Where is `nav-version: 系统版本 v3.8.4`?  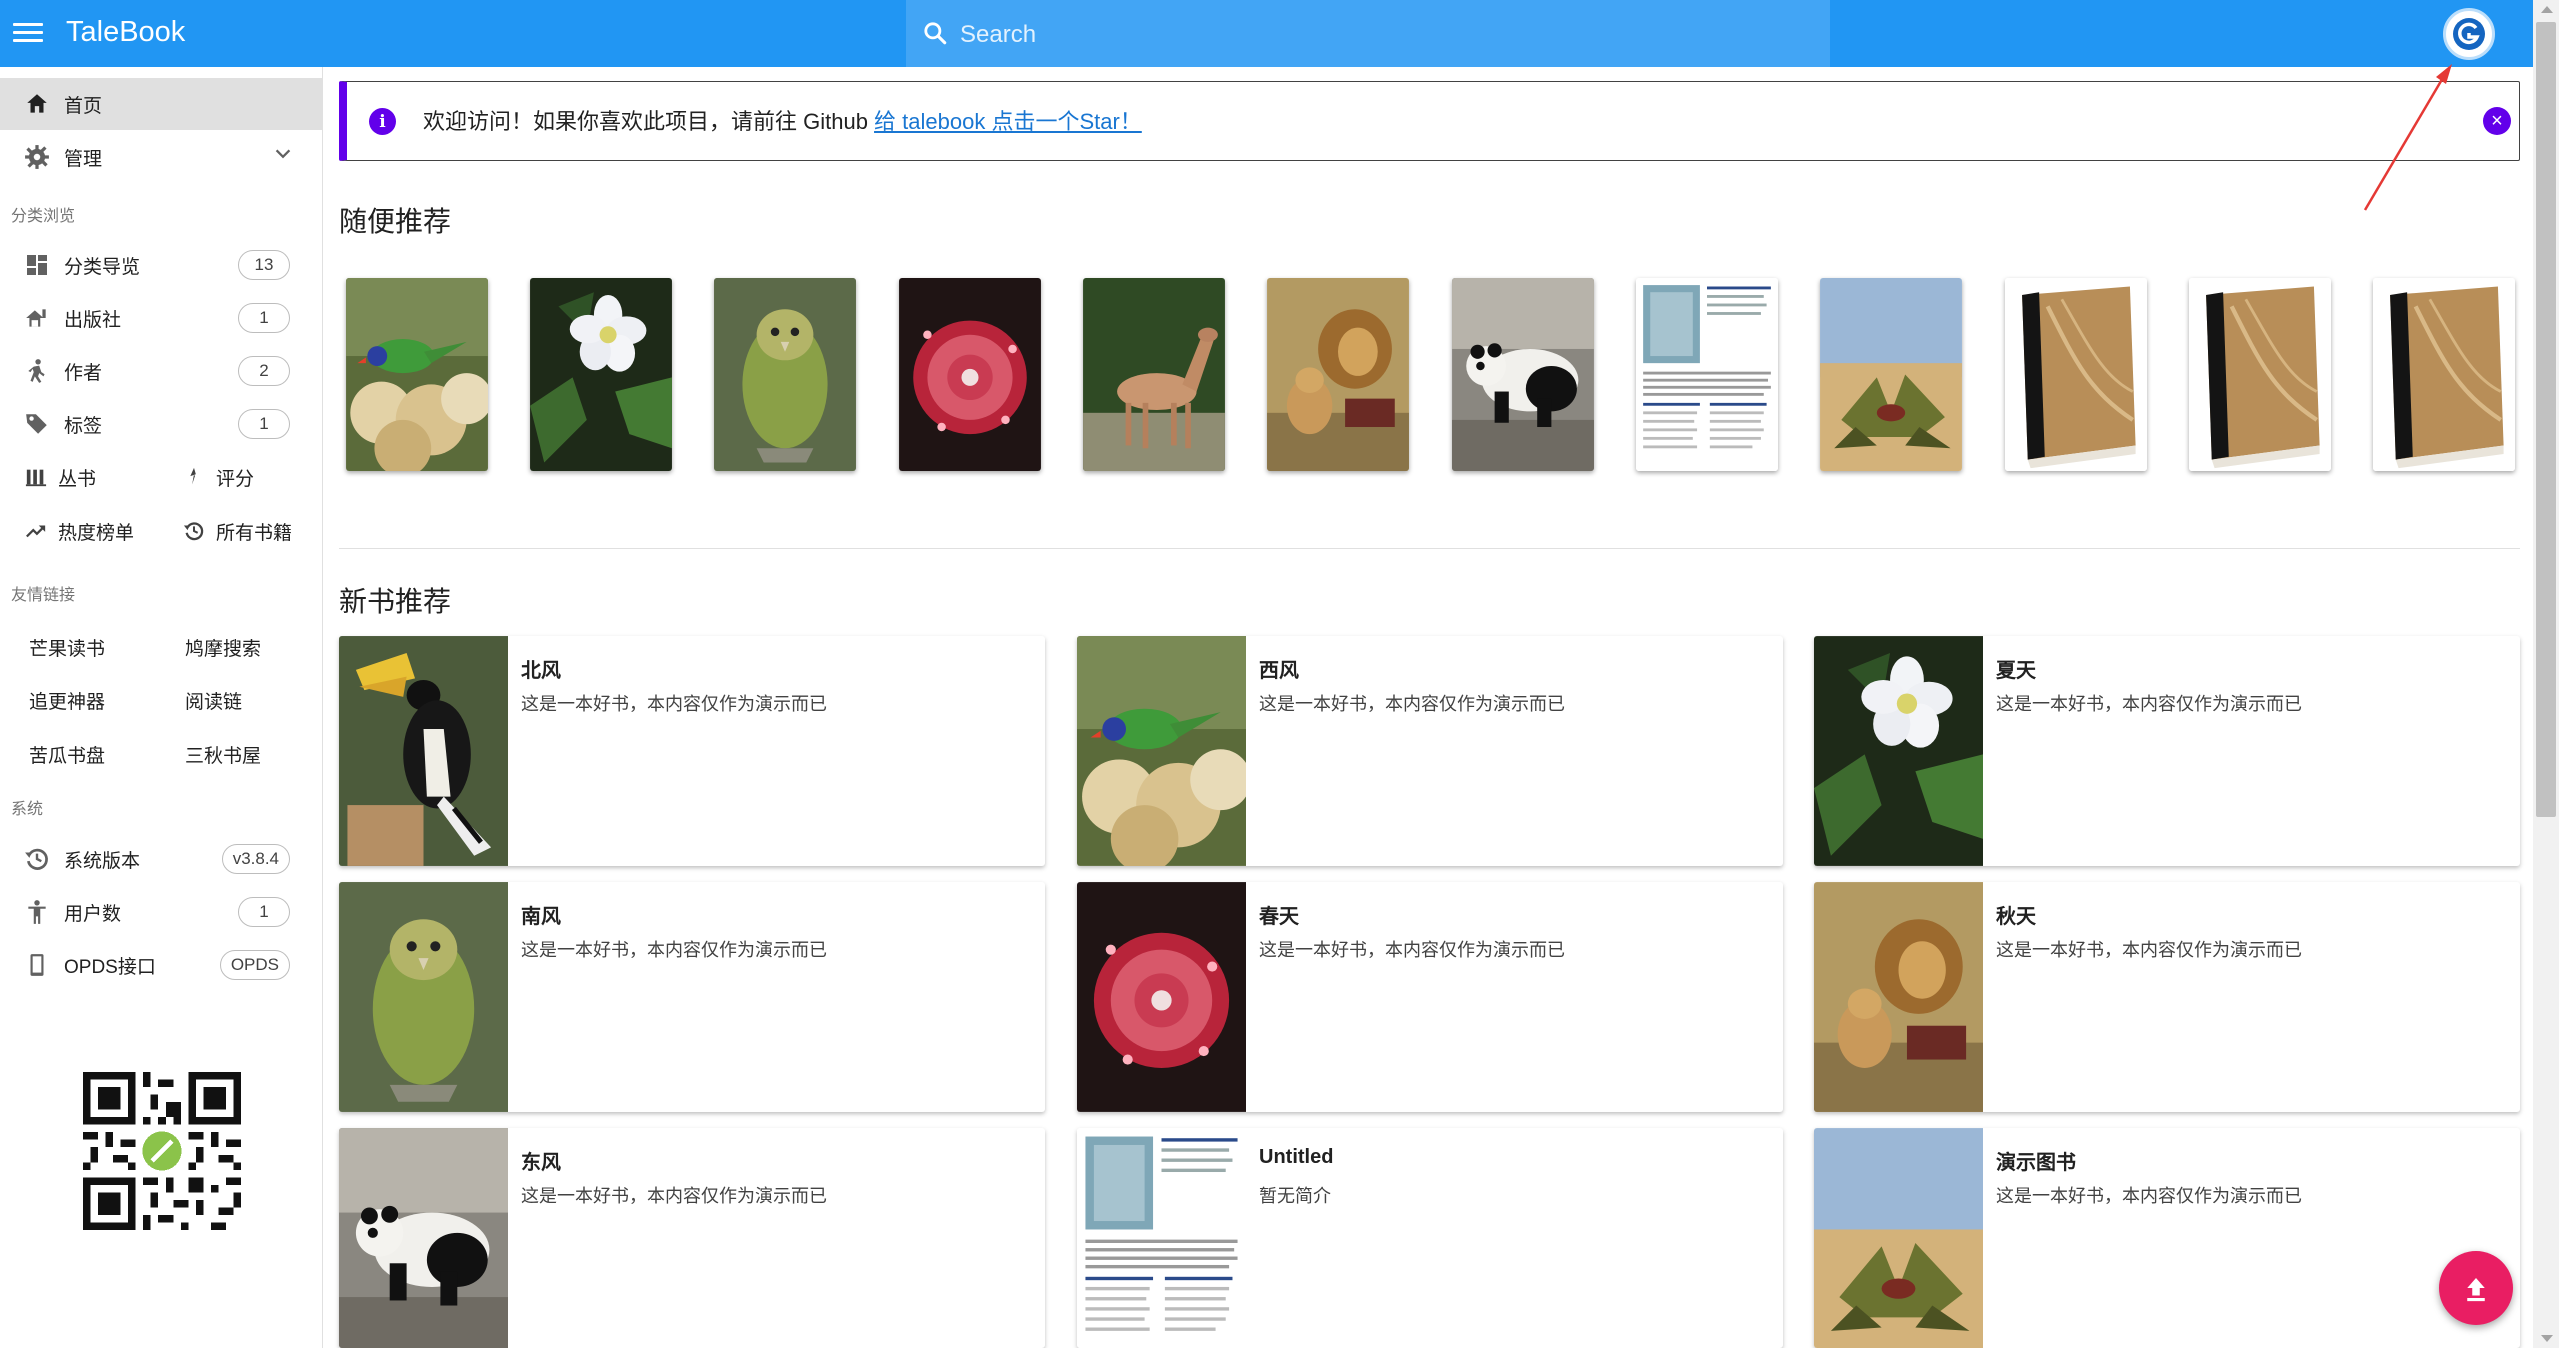
nav-version: 系统版本 v3.8.4 is located at coordinates (161, 859).